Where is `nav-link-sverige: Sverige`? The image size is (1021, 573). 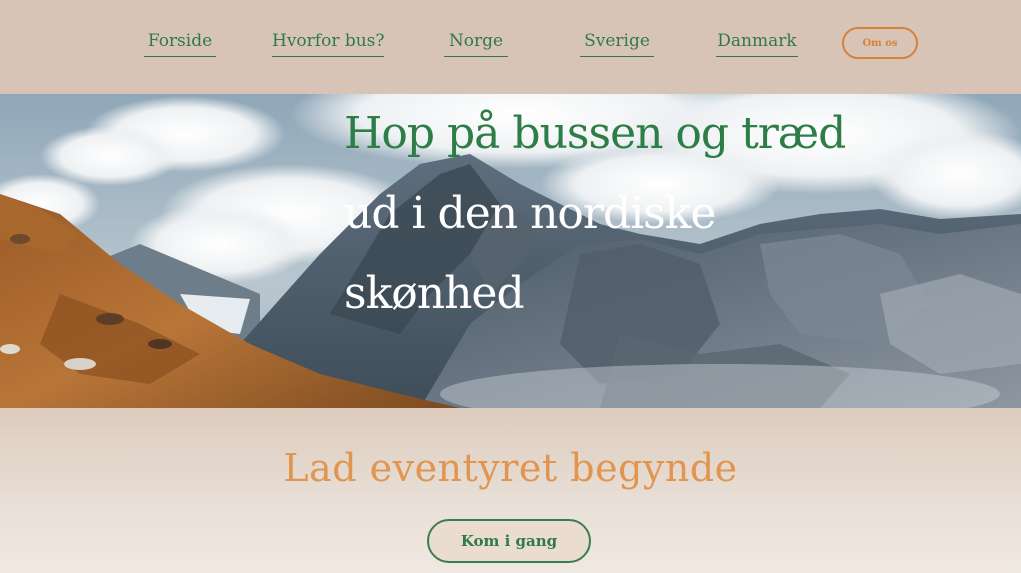 nav-link-sverige: Sverige is located at coordinates (617, 43).